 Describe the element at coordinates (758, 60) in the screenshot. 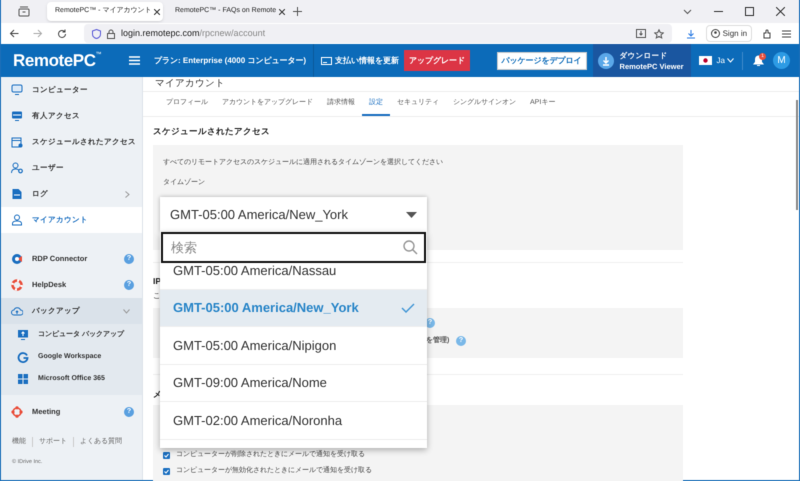

I see `bell-icon` at that location.